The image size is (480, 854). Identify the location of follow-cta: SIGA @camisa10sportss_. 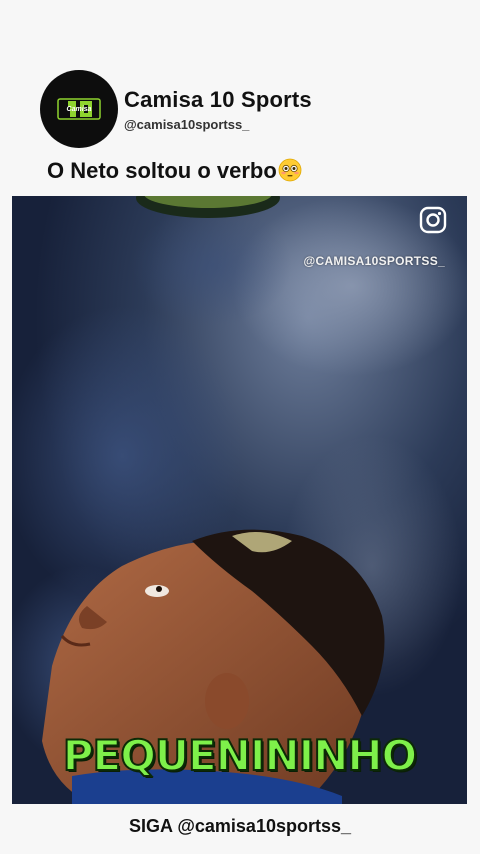
(240, 826).